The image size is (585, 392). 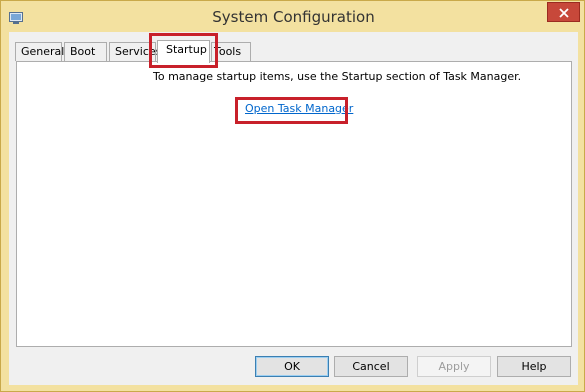 I want to click on tab-tools: Tools, so click(x=231, y=51).